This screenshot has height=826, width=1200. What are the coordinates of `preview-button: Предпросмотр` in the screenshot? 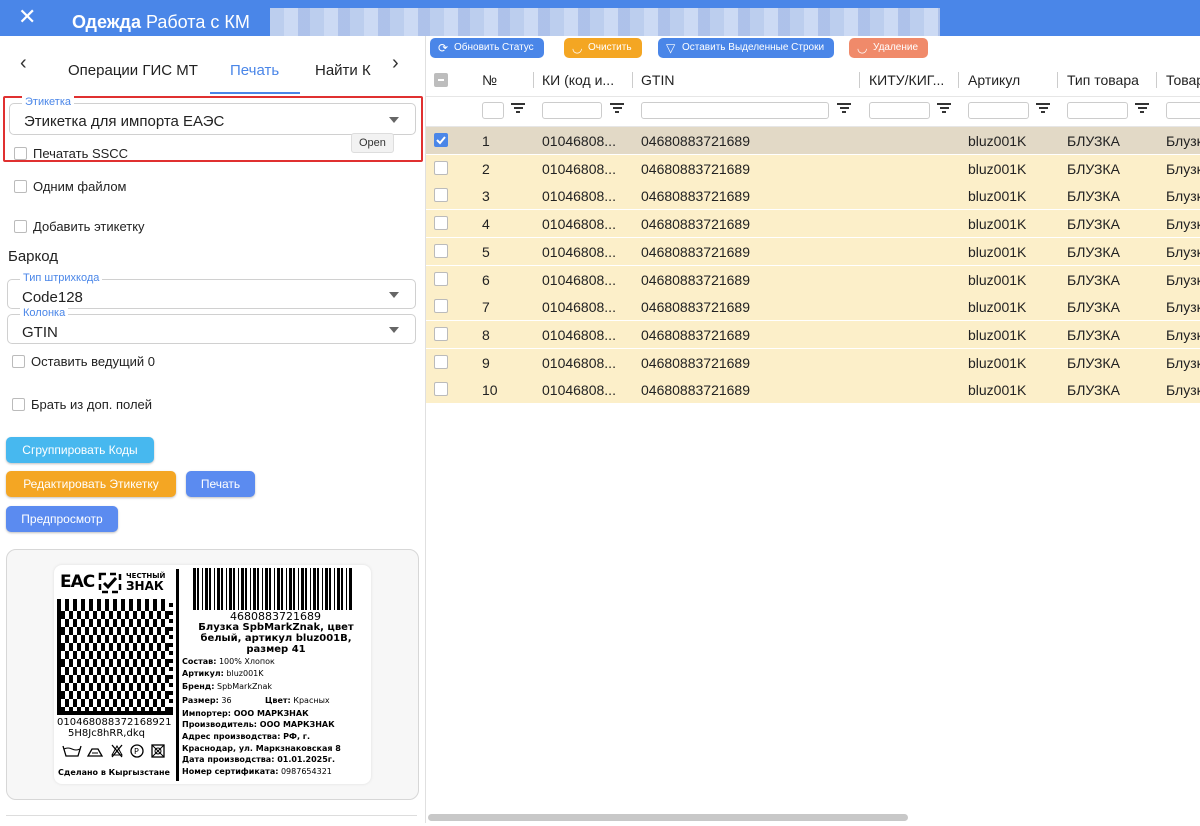 It's located at (62, 519).